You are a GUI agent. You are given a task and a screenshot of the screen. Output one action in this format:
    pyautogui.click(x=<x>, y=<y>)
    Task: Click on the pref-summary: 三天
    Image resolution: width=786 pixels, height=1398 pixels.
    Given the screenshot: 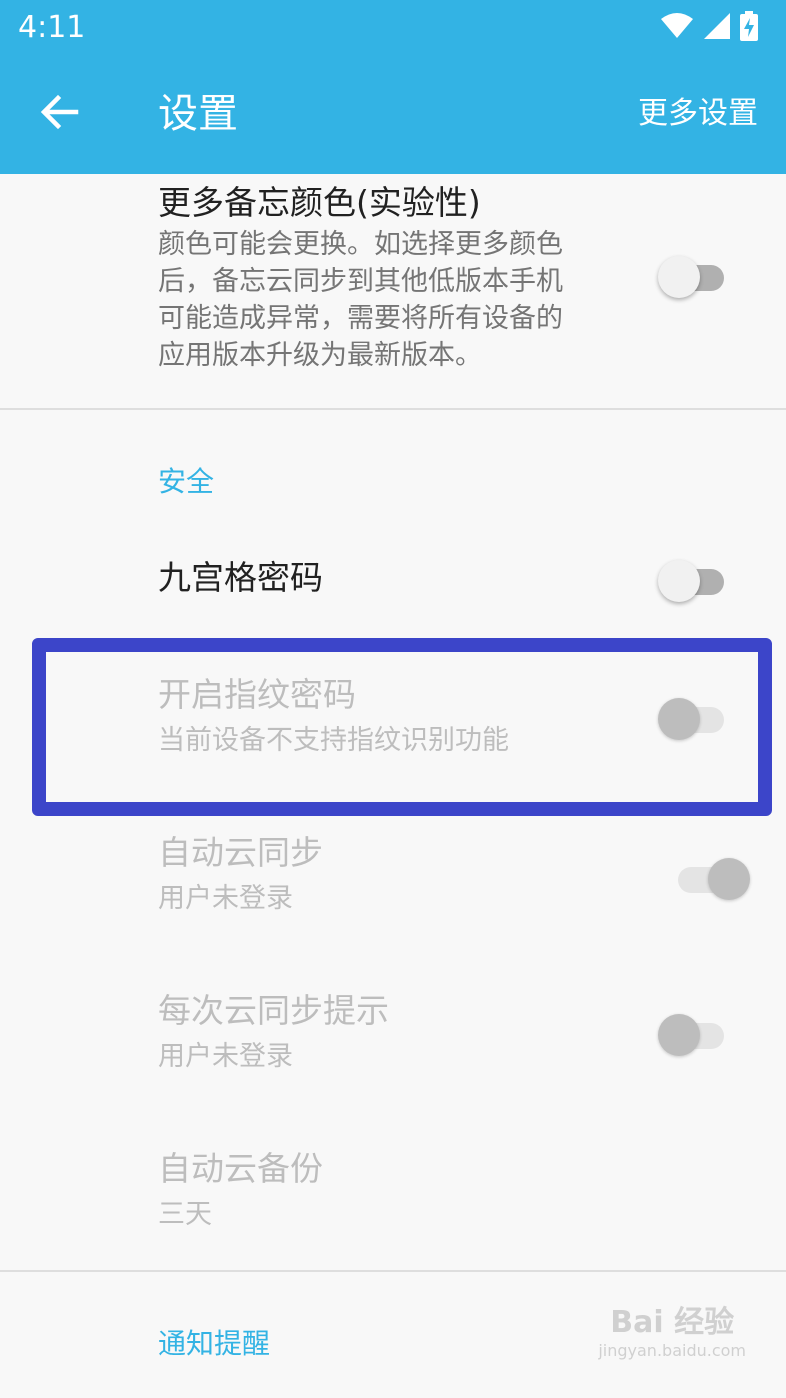 What is the action you would take?
    pyautogui.click(x=185, y=1214)
    